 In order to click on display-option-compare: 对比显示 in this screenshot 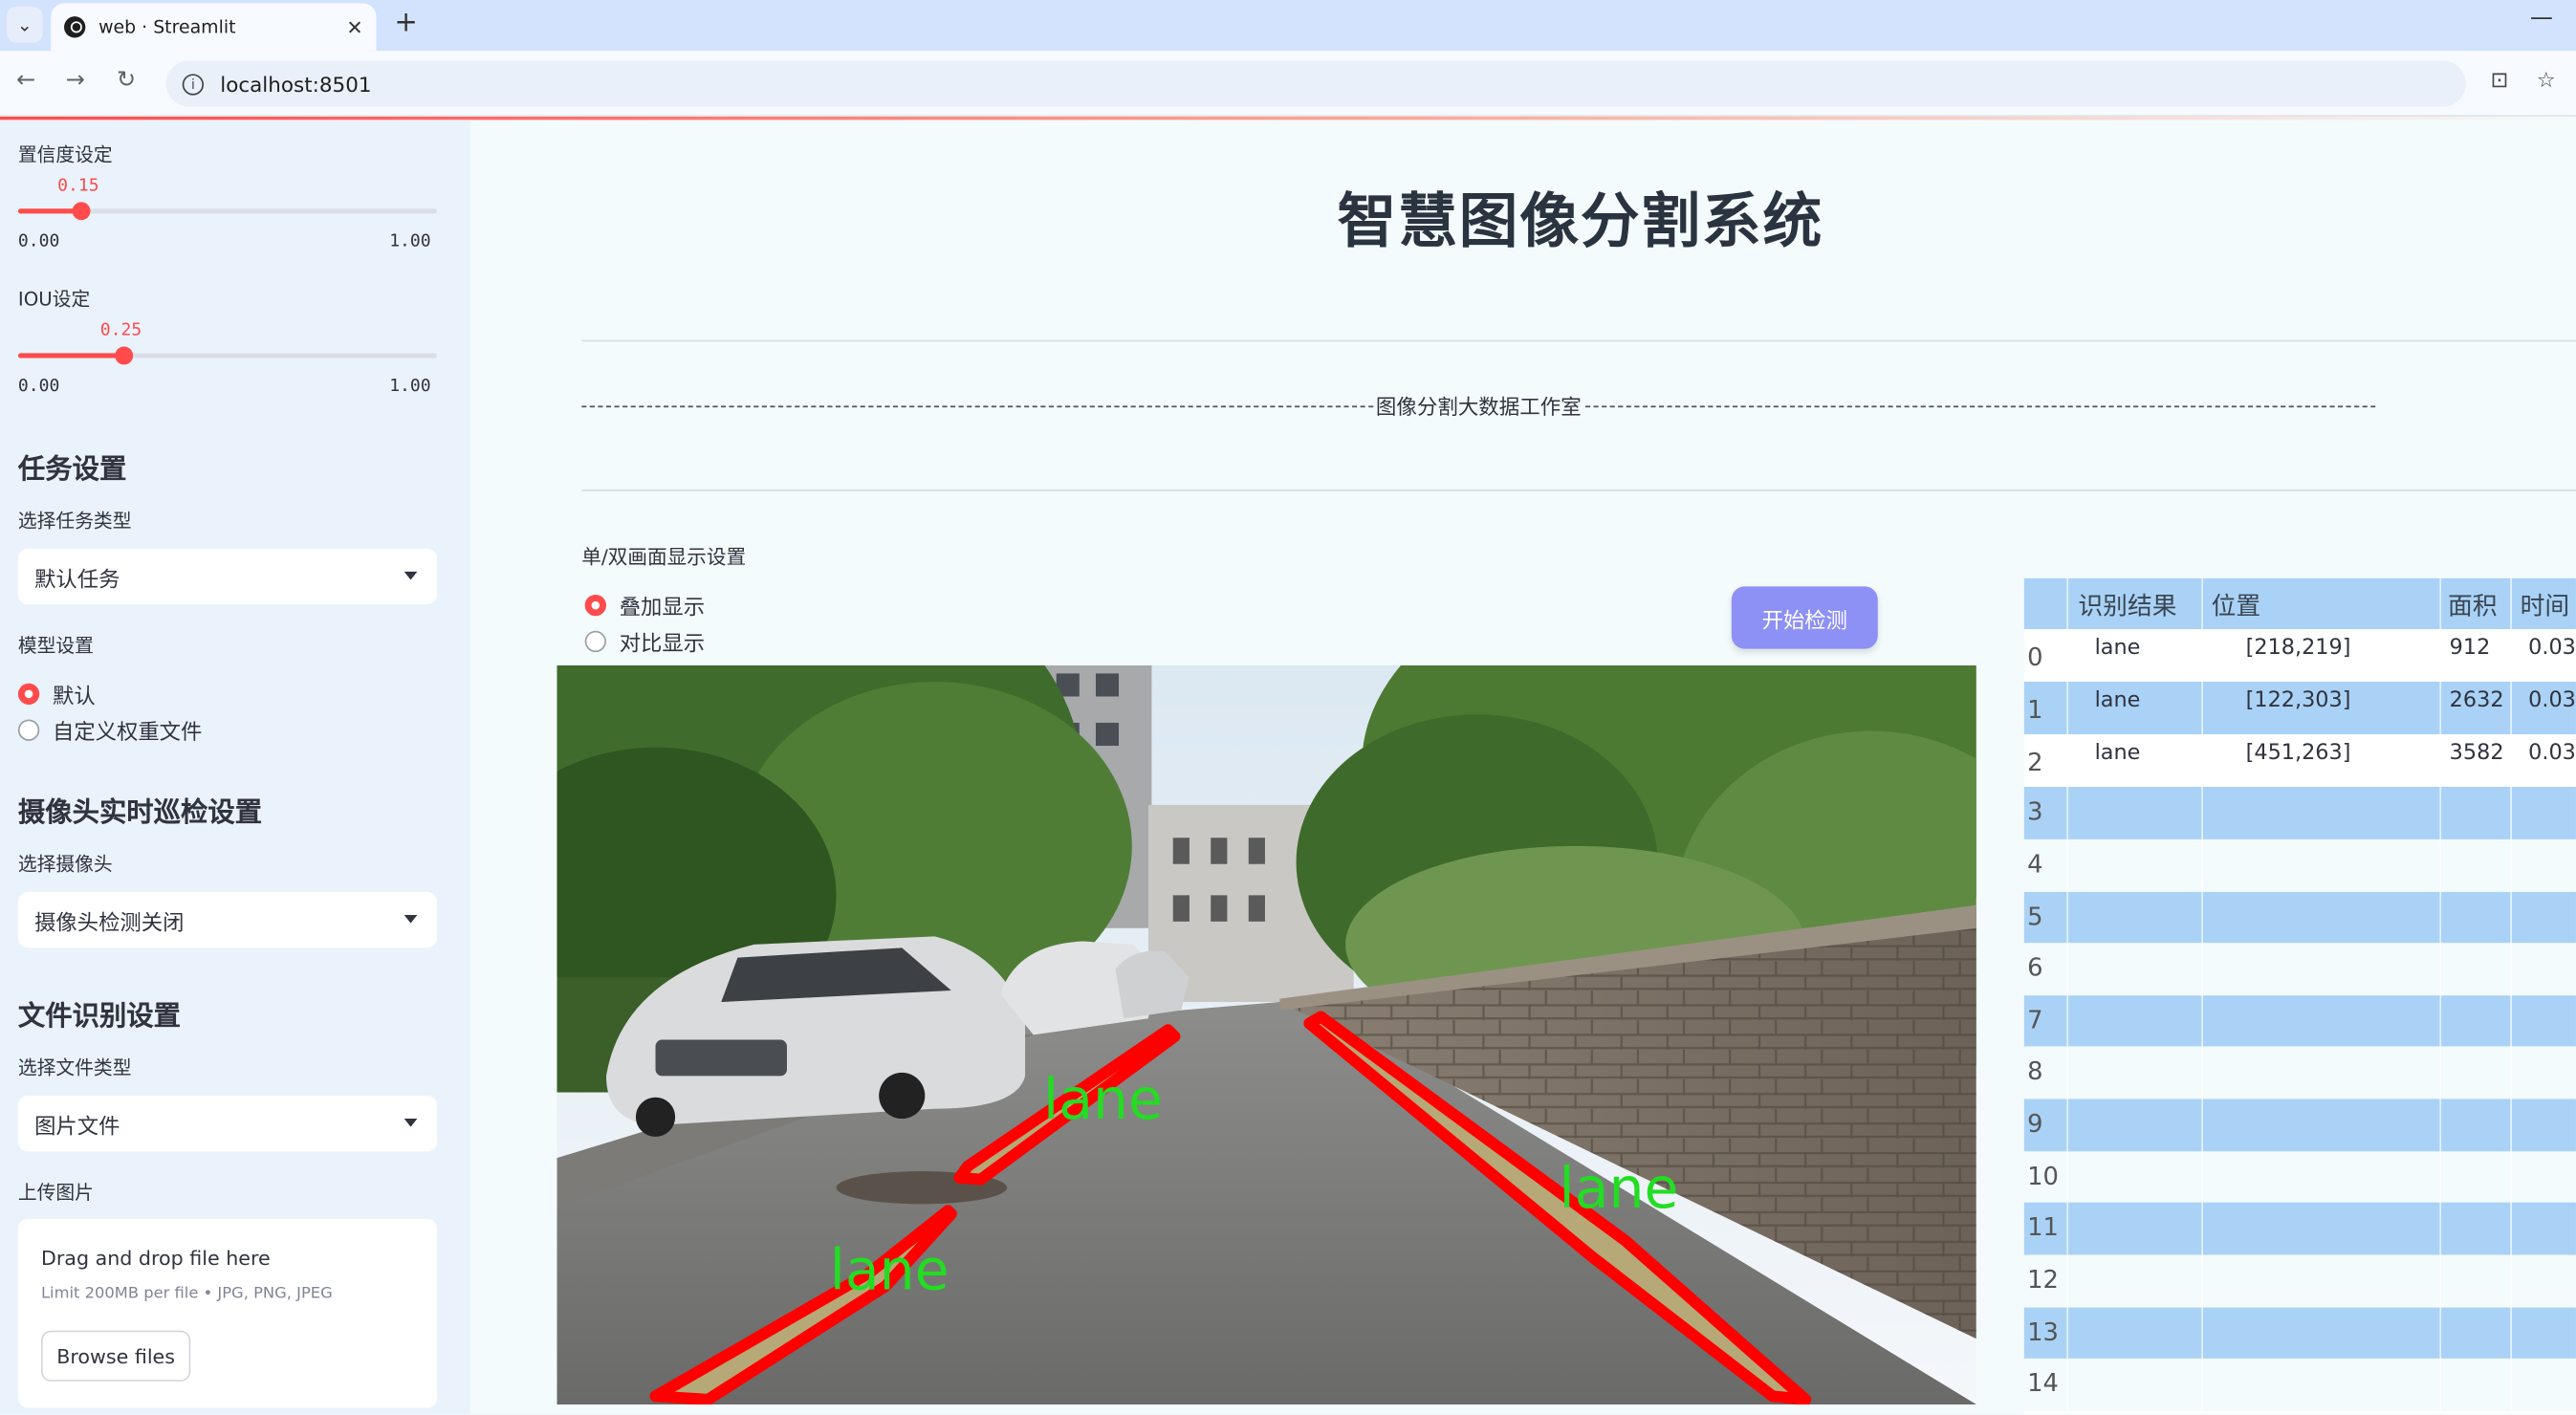, I will do `click(645, 642)`.